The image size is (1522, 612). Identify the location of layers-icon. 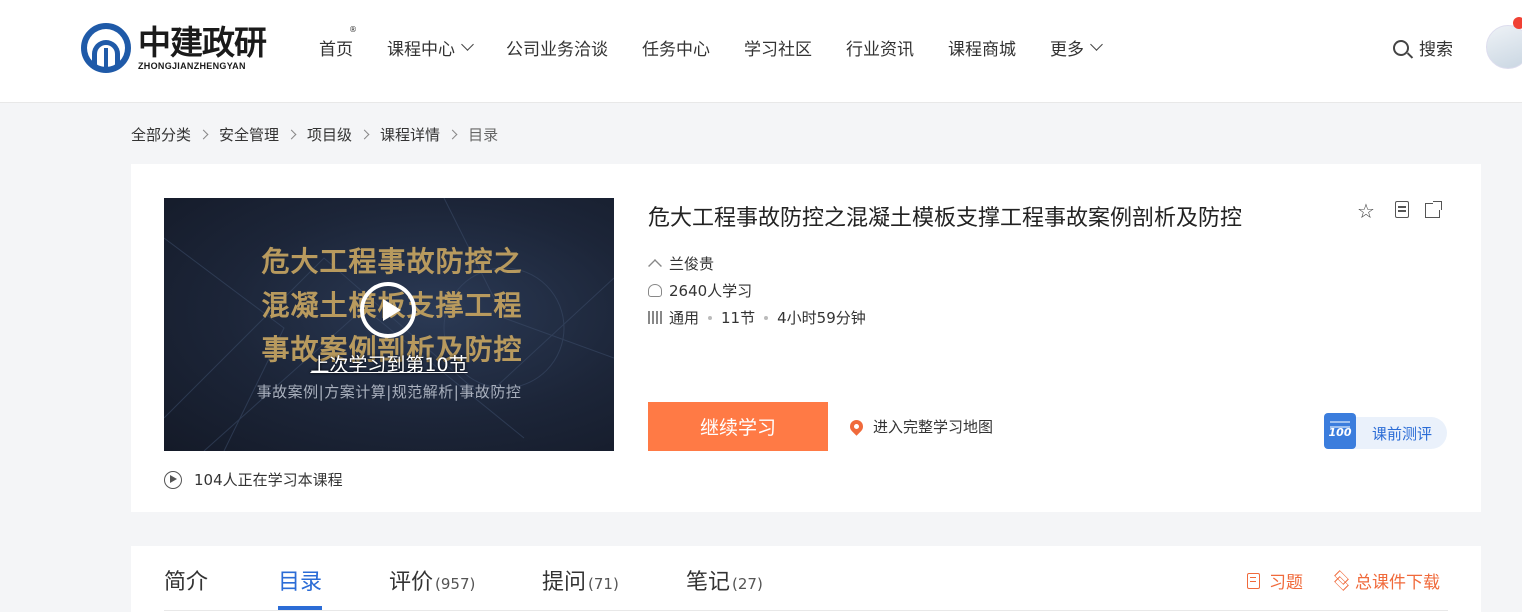
(1341, 581).